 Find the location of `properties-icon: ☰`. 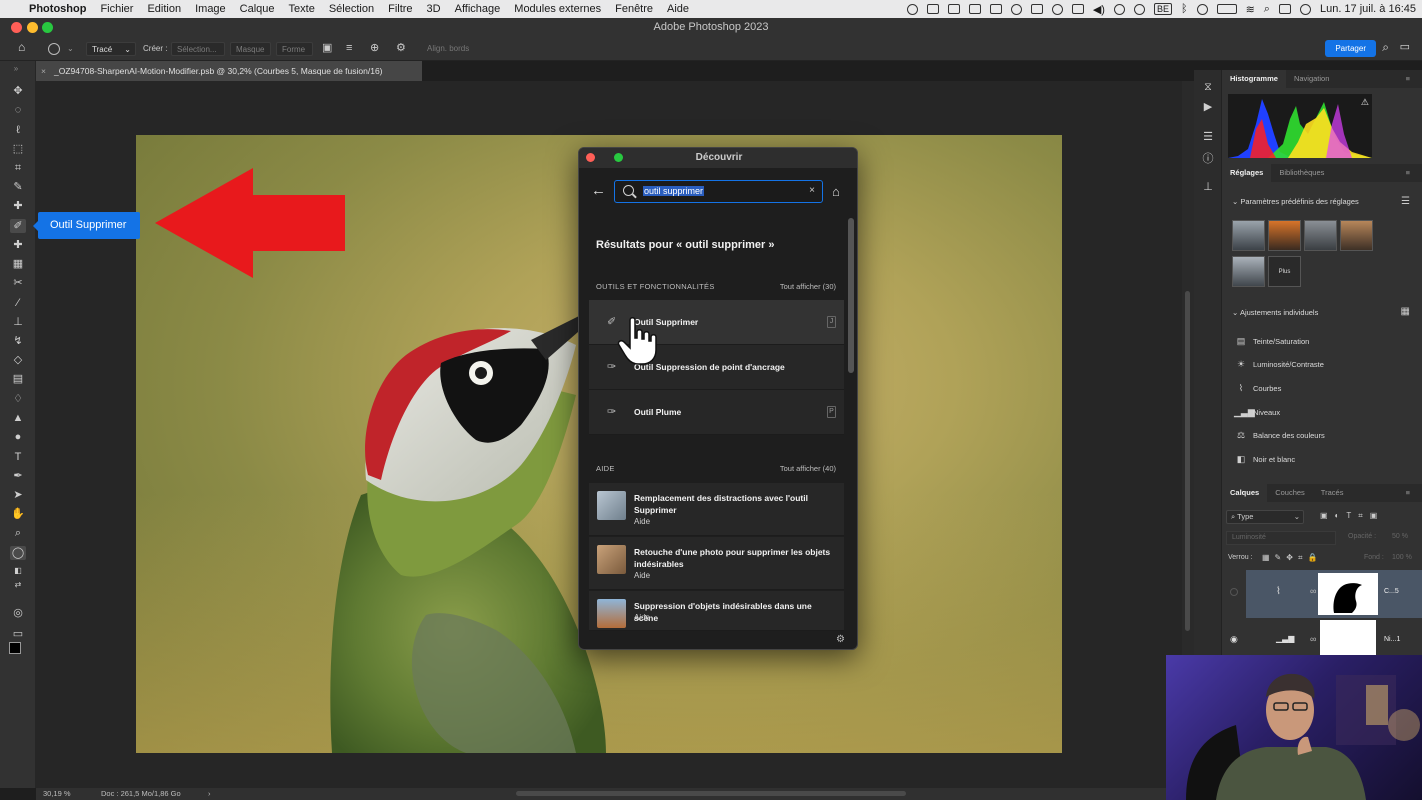

properties-icon: ☰ is located at coordinates (1208, 137).